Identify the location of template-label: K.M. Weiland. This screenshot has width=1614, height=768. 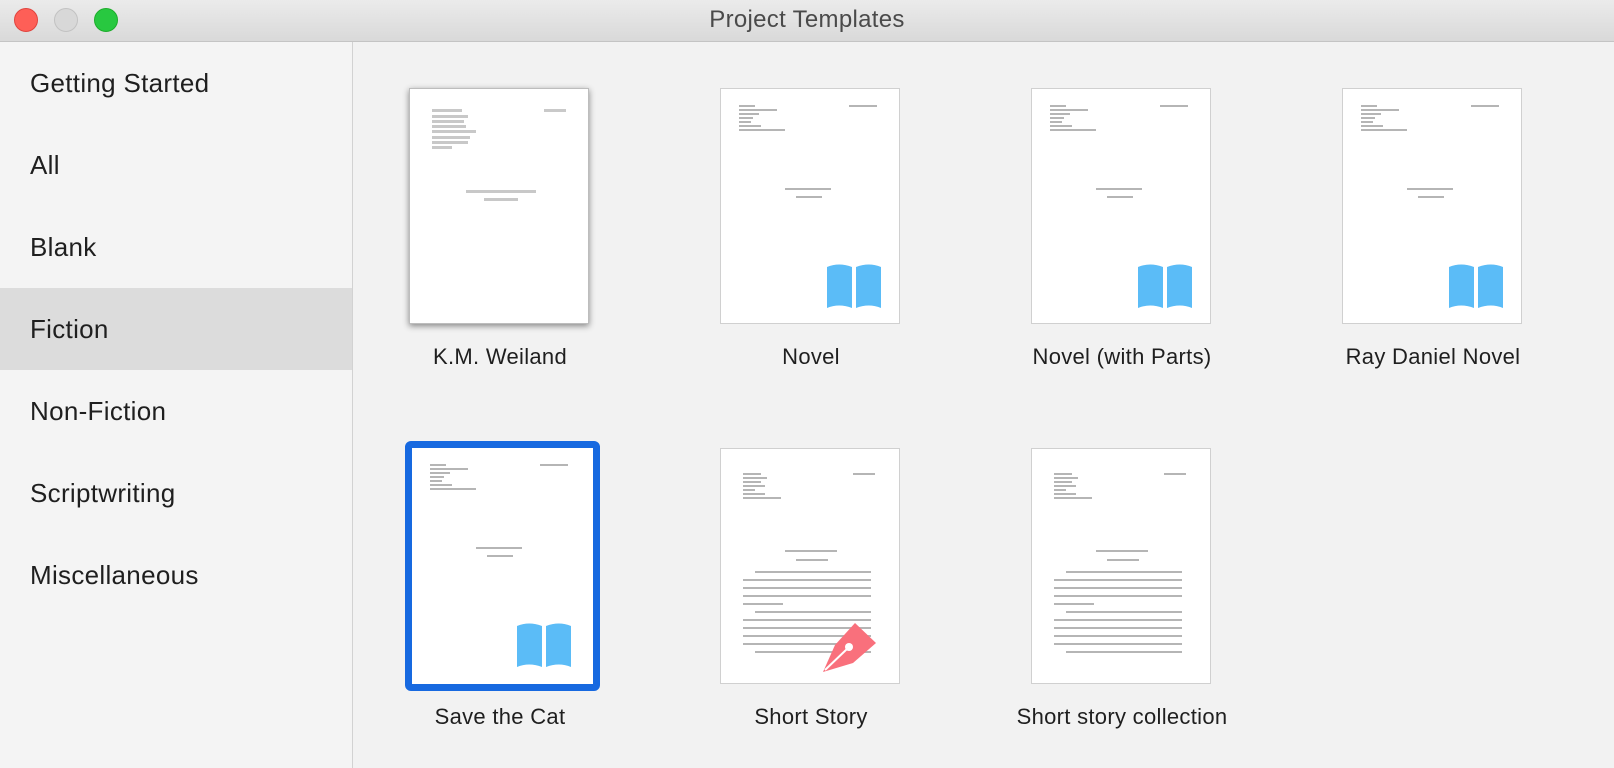
(500, 356).